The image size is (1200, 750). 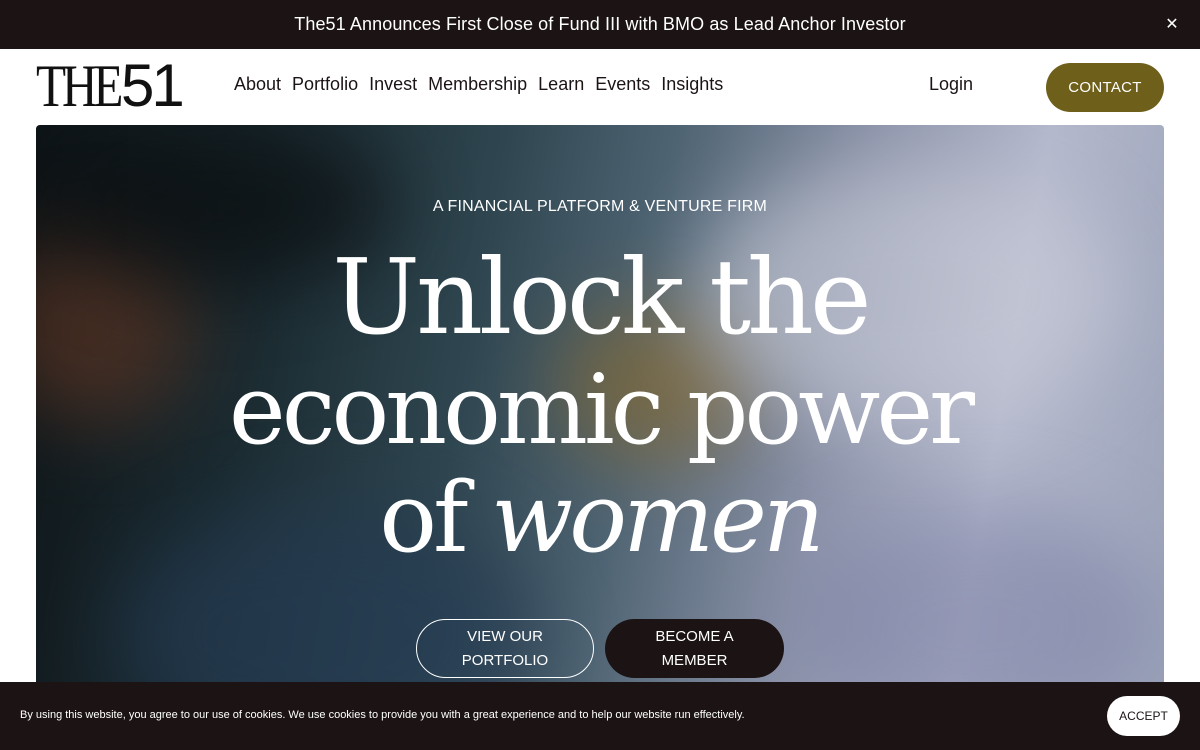 What do you see at coordinates (601, 410) in the screenshot?
I see `hero-headline-line2: economic power` at bounding box center [601, 410].